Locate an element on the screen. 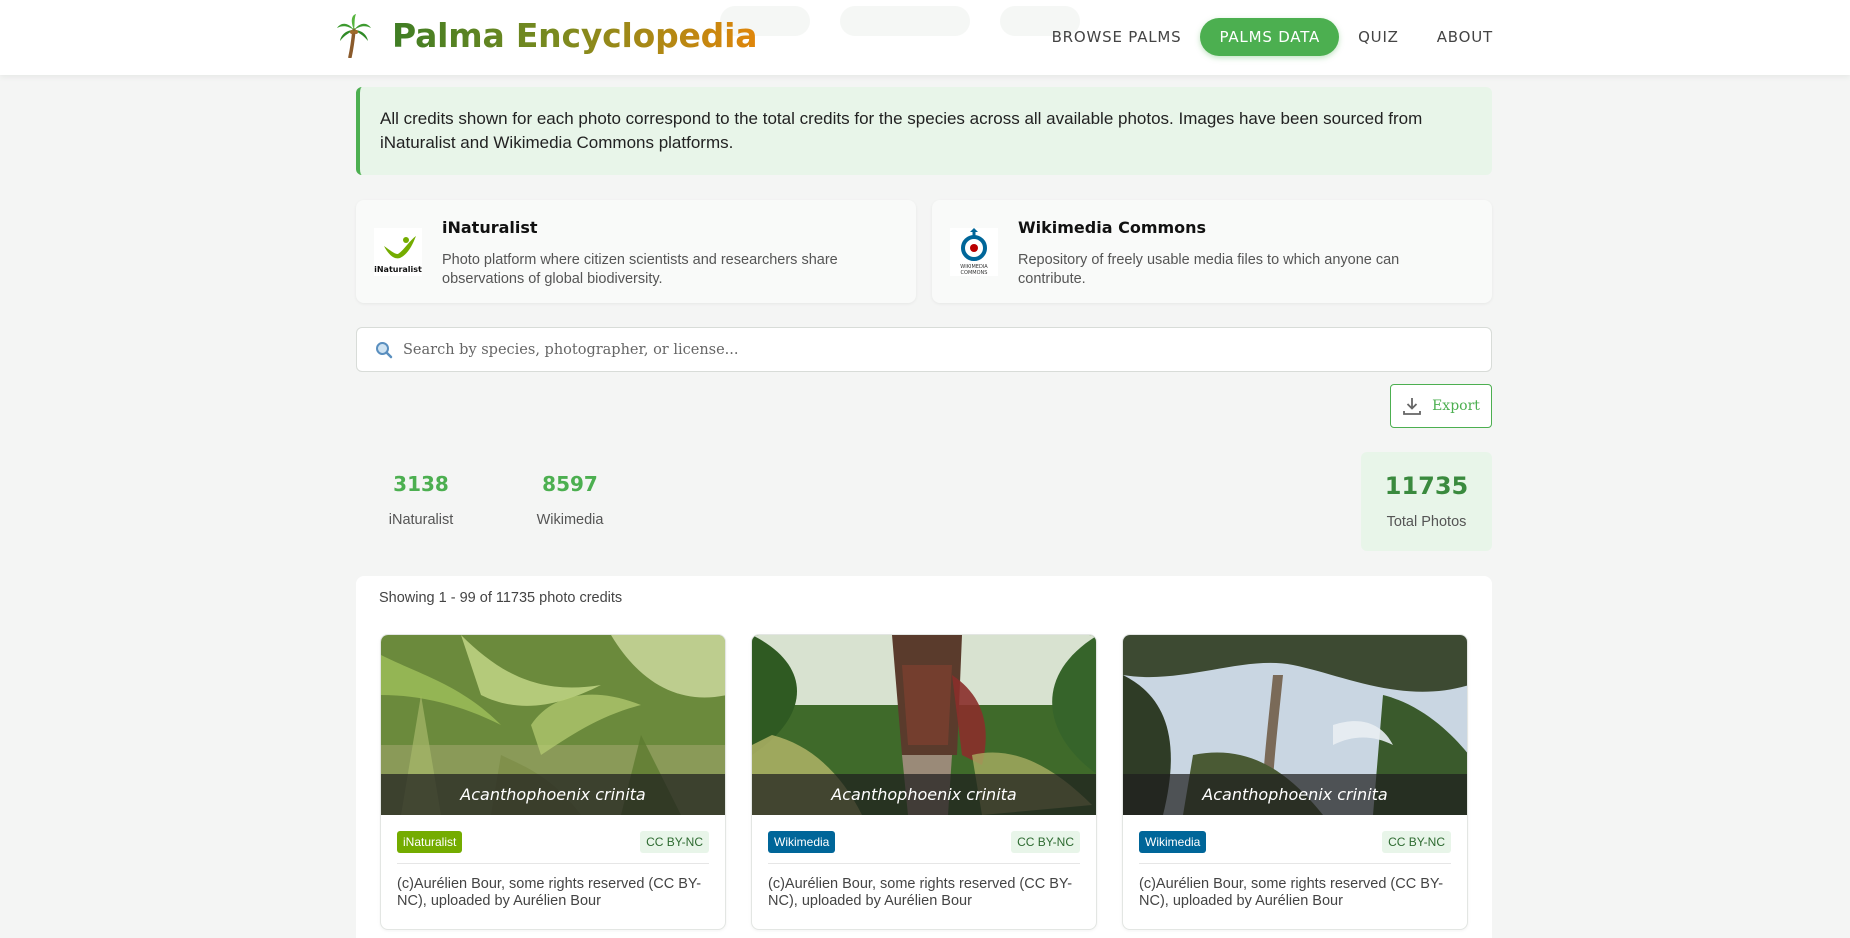  download-icon is located at coordinates (1412, 406).